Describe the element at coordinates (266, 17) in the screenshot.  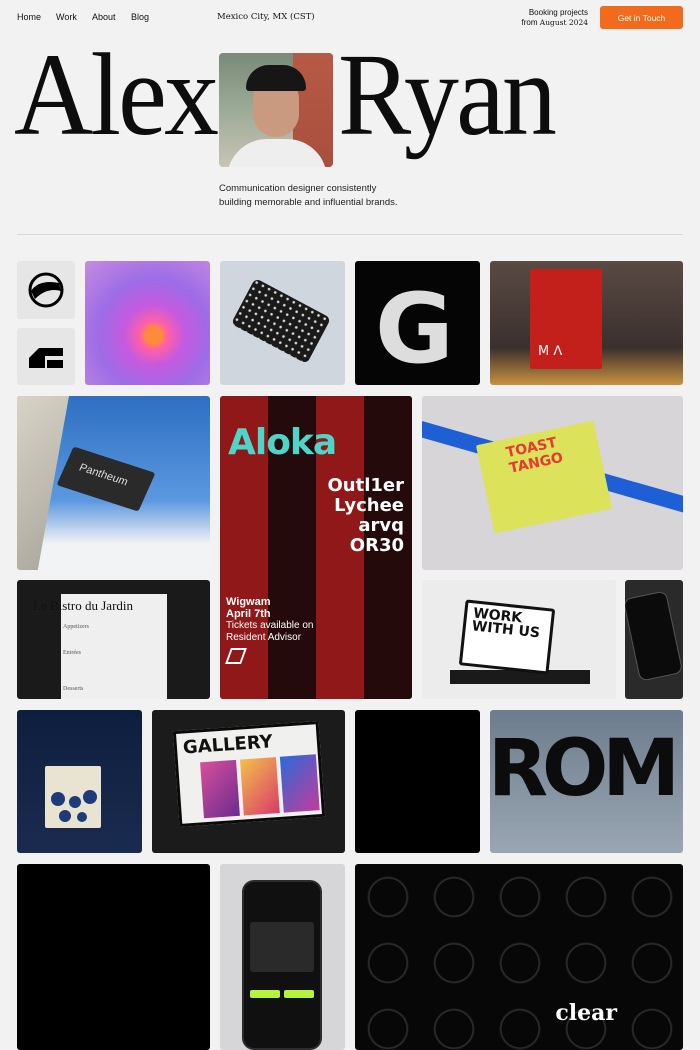
I see `location-label: Mexico City, MX (CST)` at that location.